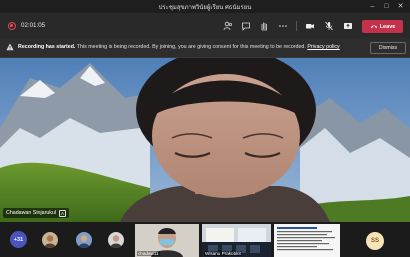 This screenshot has height=257, width=410. What do you see at coordinates (400, 6) in the screenshot?
I see `close-window-icon: ✕` at bounding box center [400, 6].